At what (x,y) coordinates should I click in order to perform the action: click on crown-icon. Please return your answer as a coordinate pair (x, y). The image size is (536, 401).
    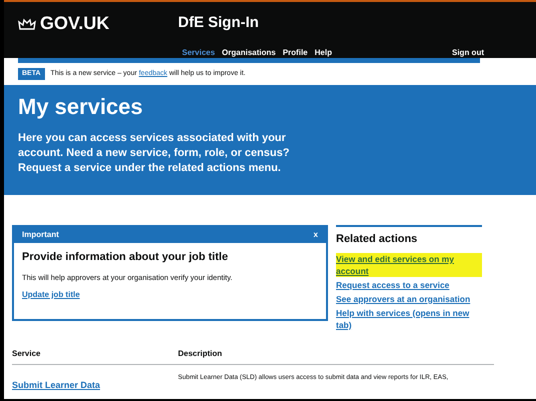
    Looking at the image, I should click on (27, 23).